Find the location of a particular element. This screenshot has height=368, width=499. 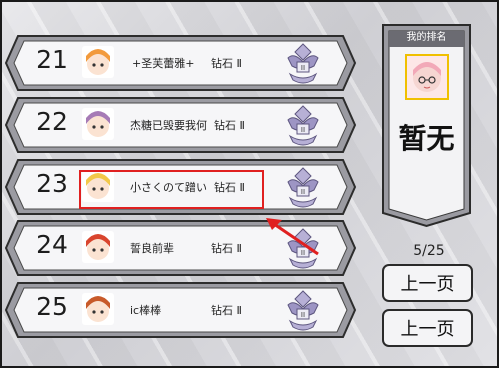

rank-number: 25 is located at coordinates (52, 306).